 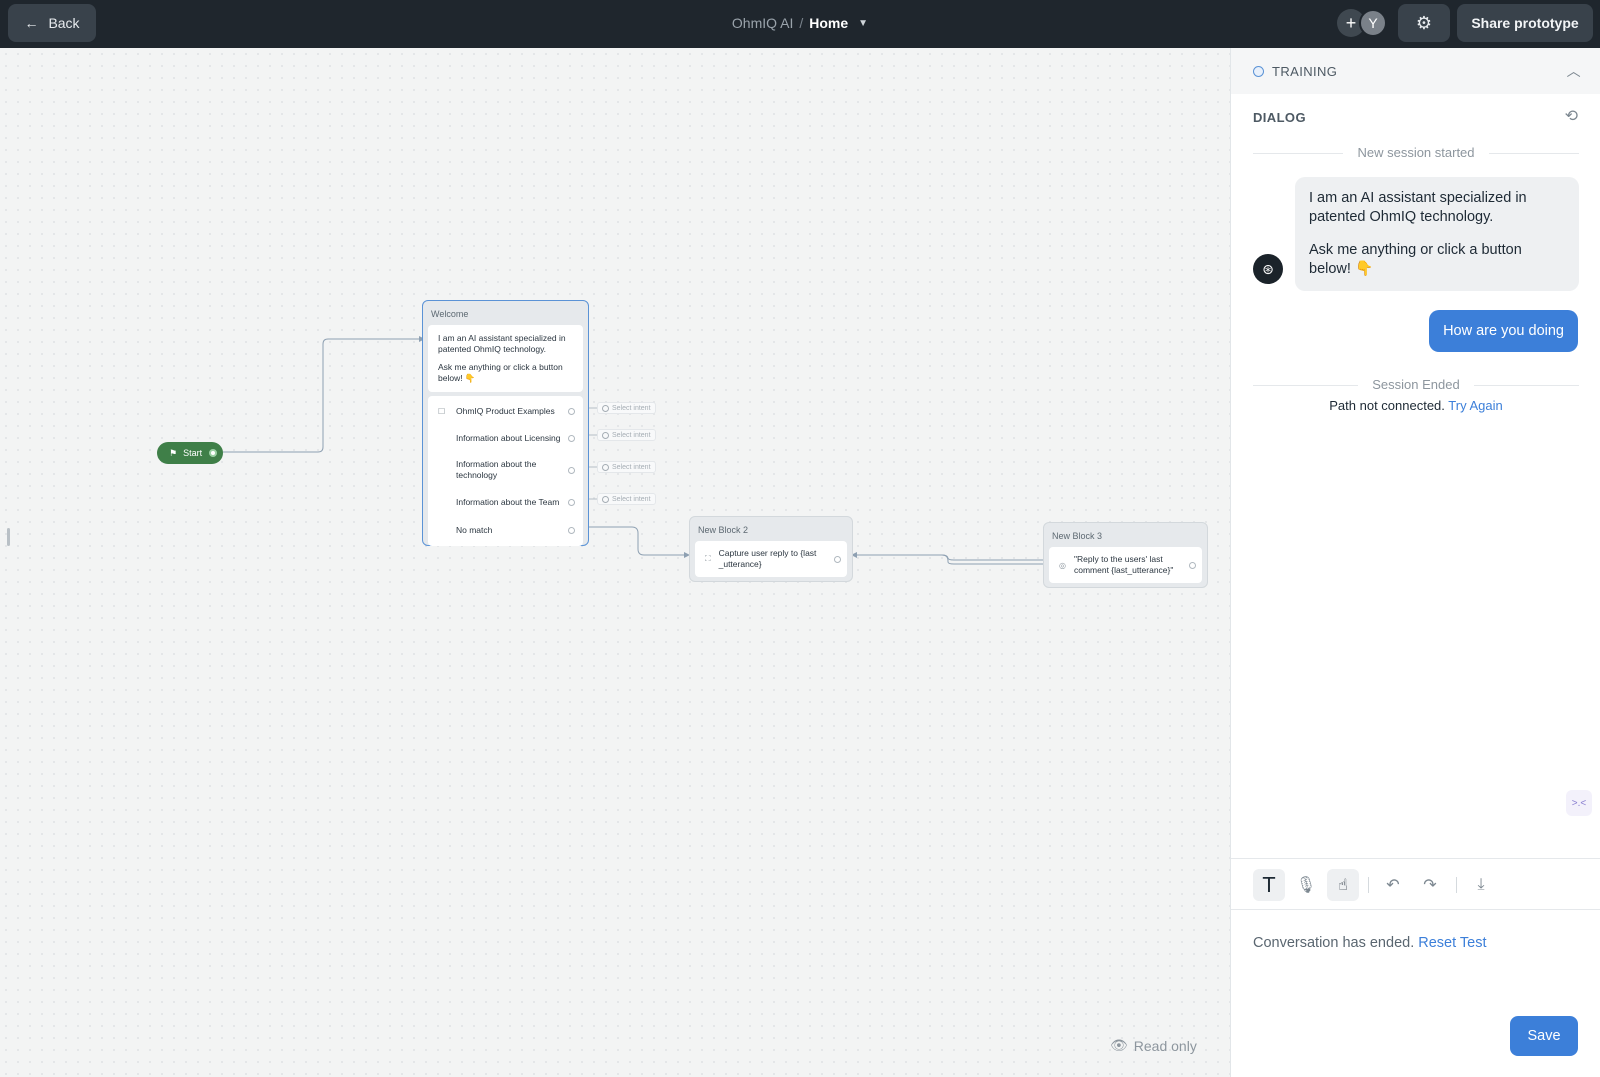 I want to click on gear-icon: ⚙, so click(x=1424, y=22).